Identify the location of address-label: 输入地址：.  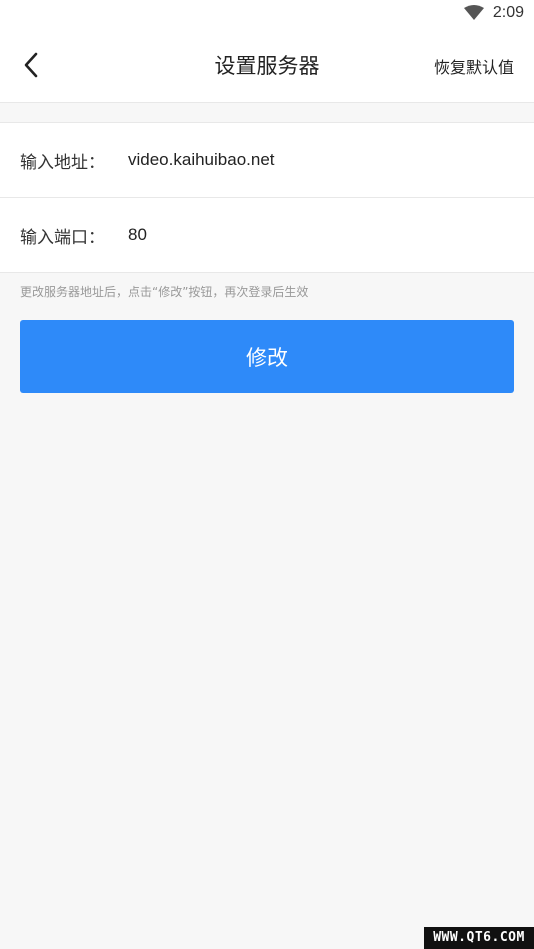
(62, 163).